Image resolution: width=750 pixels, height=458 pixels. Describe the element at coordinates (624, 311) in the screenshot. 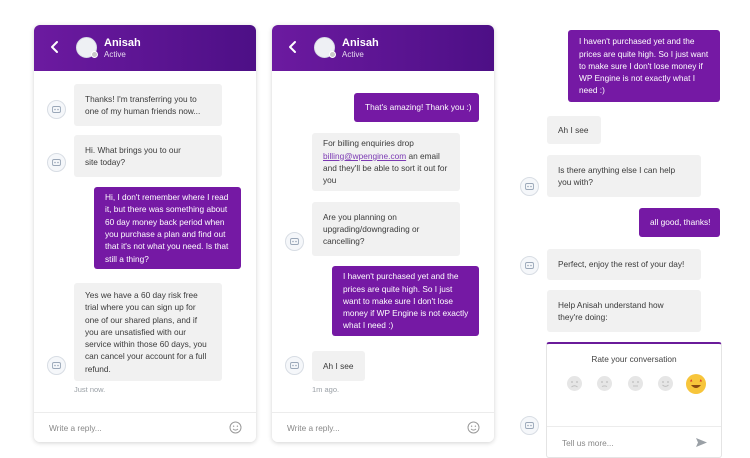

I see `message-bot: Help Anisah understand how they're doing:` at that location.